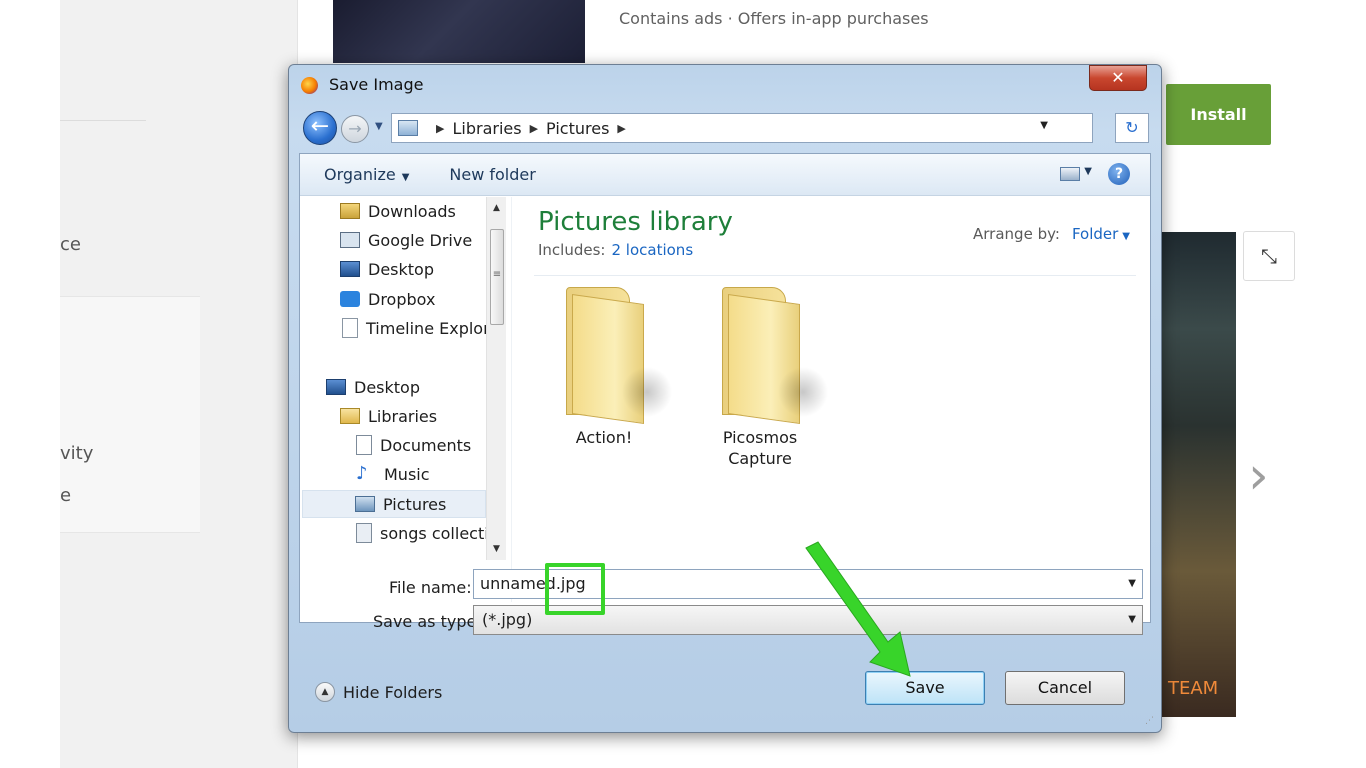 The height and width of the screenshot is (768, 1366). I want to click on nav-item-label: Libraries, so click(403, 416).